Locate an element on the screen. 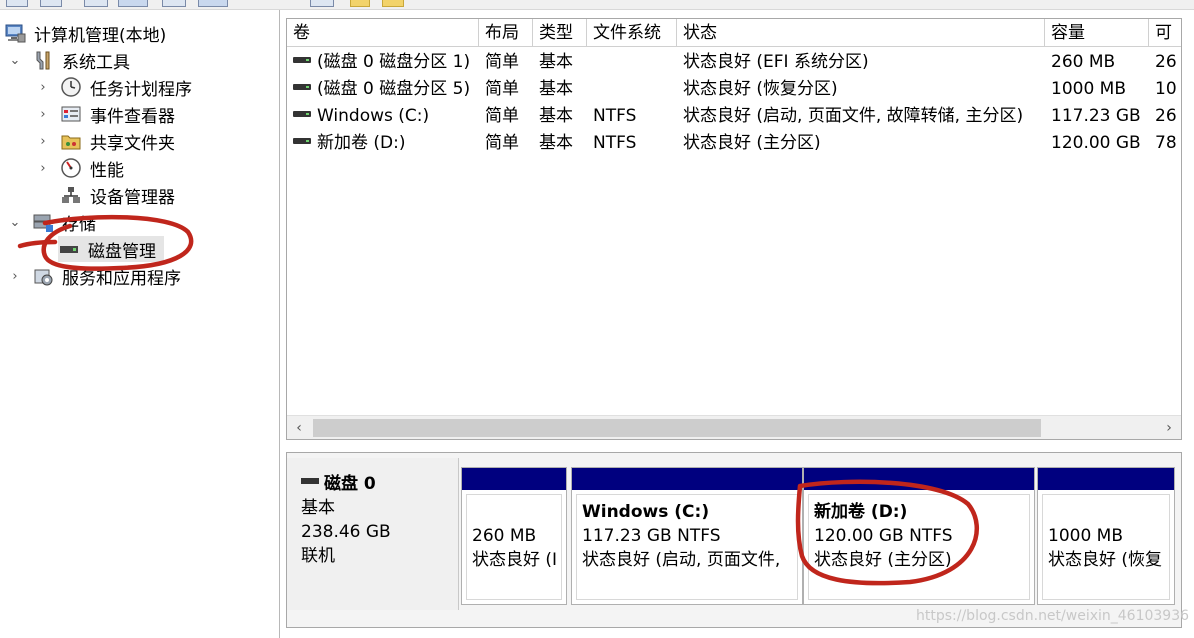 This screenshot has height=638, width=1194. volume-name: Windows (C:) is located at coordinates (373, 116).